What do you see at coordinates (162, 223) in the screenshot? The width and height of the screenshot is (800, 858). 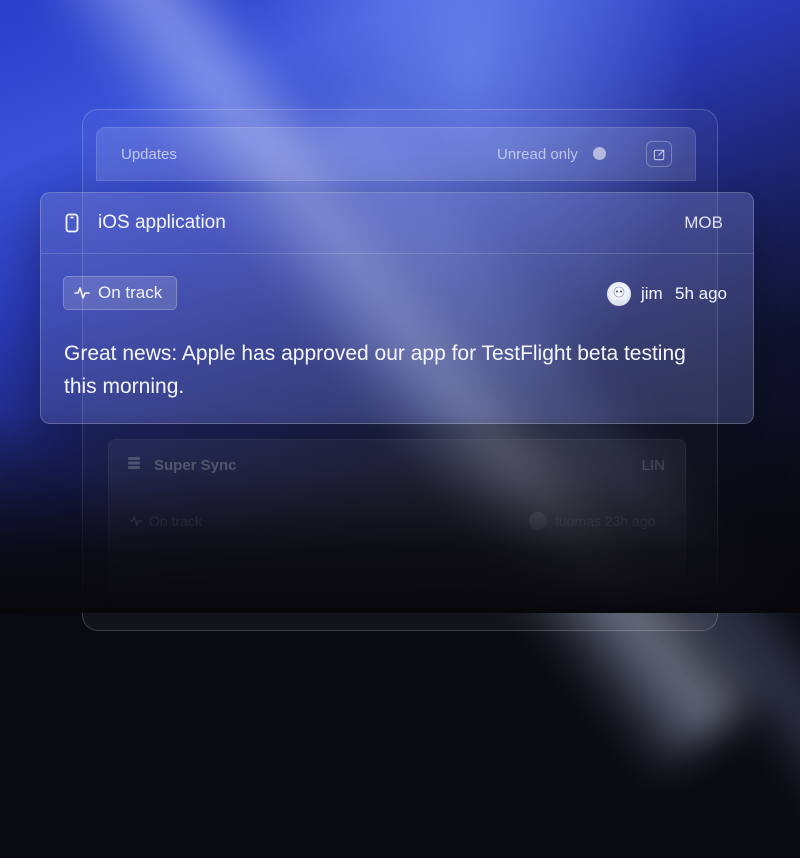 I see `project-name: iOS application` at bounding box center [162, 223].